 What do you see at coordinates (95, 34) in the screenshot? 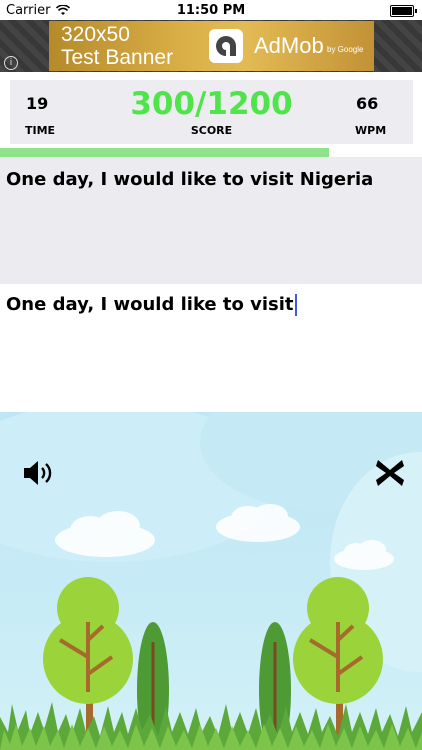
I see `ad-line-1: 320x50` at bounding box center [95, 34].